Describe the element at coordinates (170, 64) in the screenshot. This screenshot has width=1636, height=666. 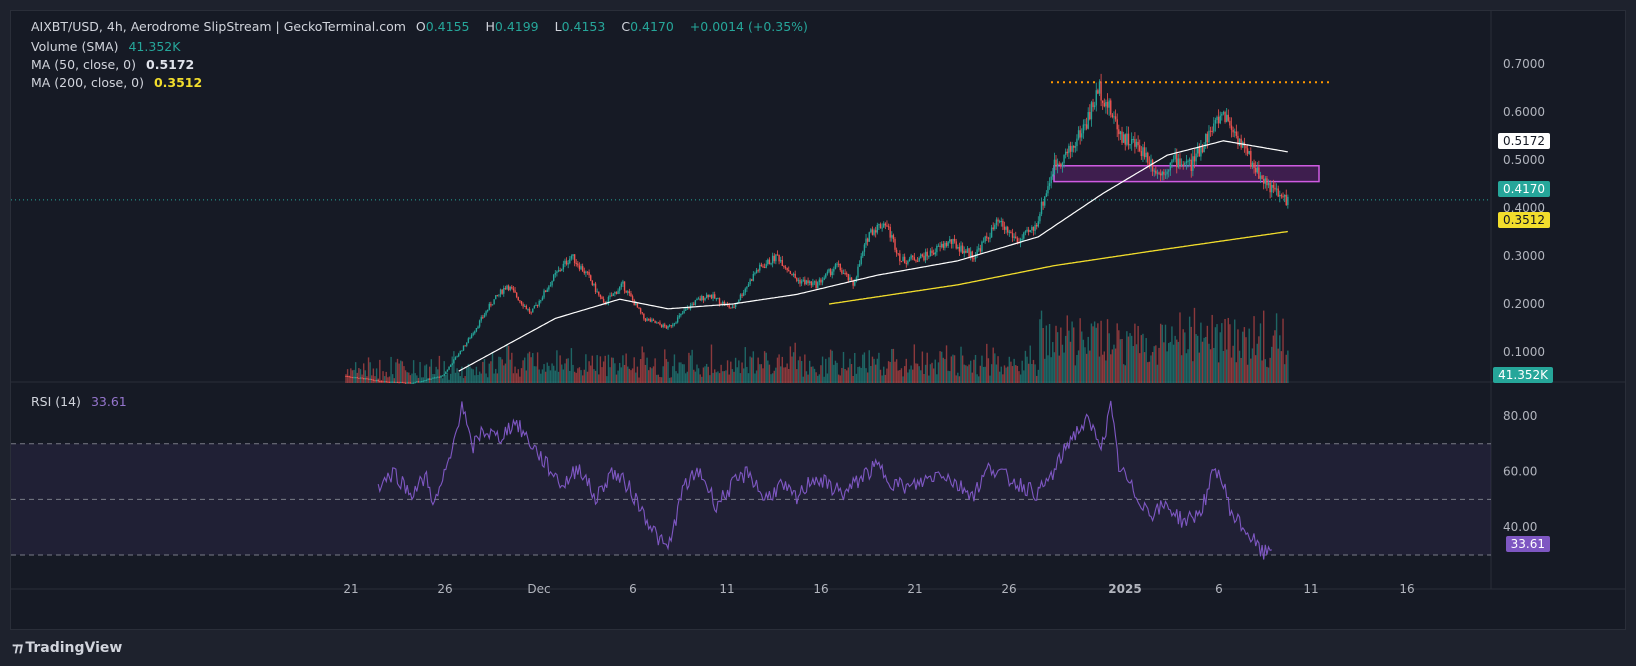
I see `ma50-value: 0.5172` at that location.